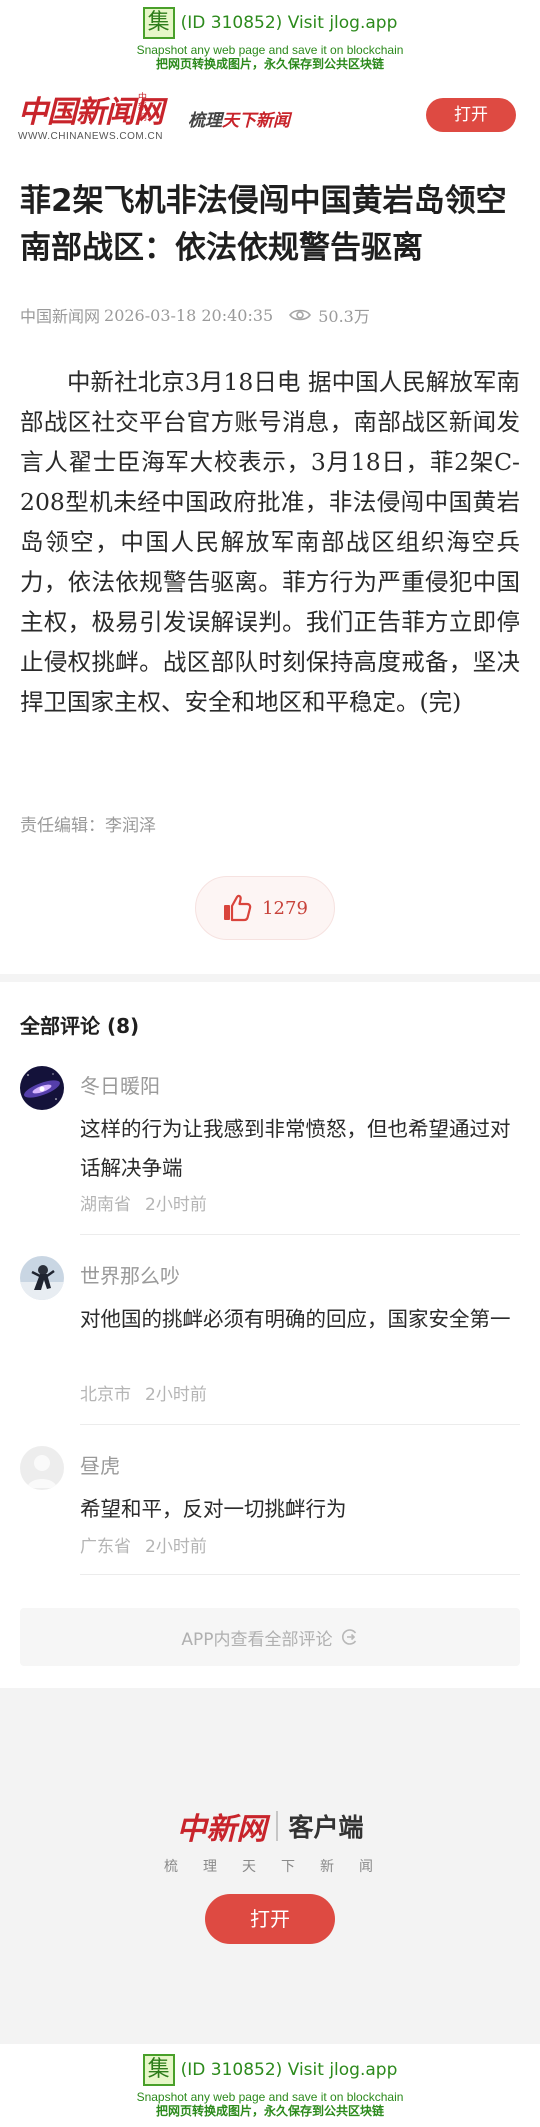 The width and height of the screenshot is (540, 2127). I want to click on article-source: 中国新闻网, so click(60, 316).